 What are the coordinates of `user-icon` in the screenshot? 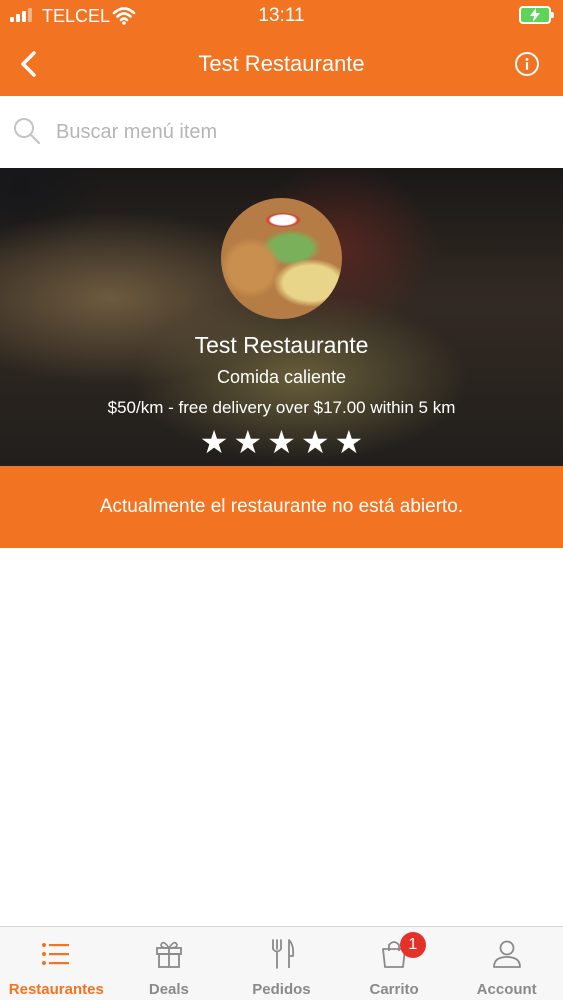 It's located at (506, 954).